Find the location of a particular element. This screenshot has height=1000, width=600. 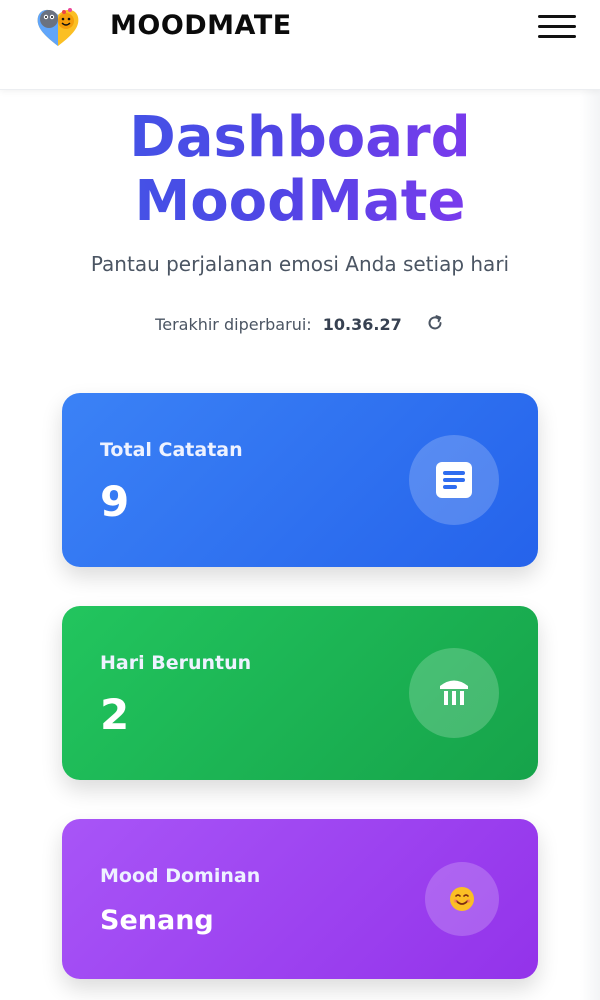

document-icon is located at coordinates (454, 480).